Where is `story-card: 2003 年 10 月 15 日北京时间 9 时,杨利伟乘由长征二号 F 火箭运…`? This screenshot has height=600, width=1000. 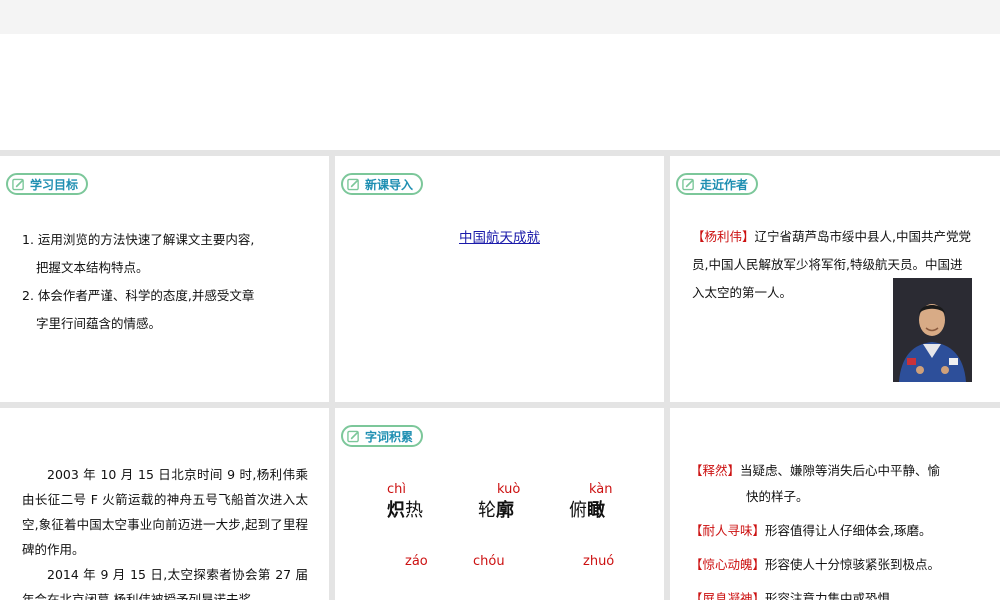 story-card: 2003 年 10 月 15 日北京时间 9 时,杨利伟乘由长征二号 F 火箭运… is located at coordinates (164, 504).